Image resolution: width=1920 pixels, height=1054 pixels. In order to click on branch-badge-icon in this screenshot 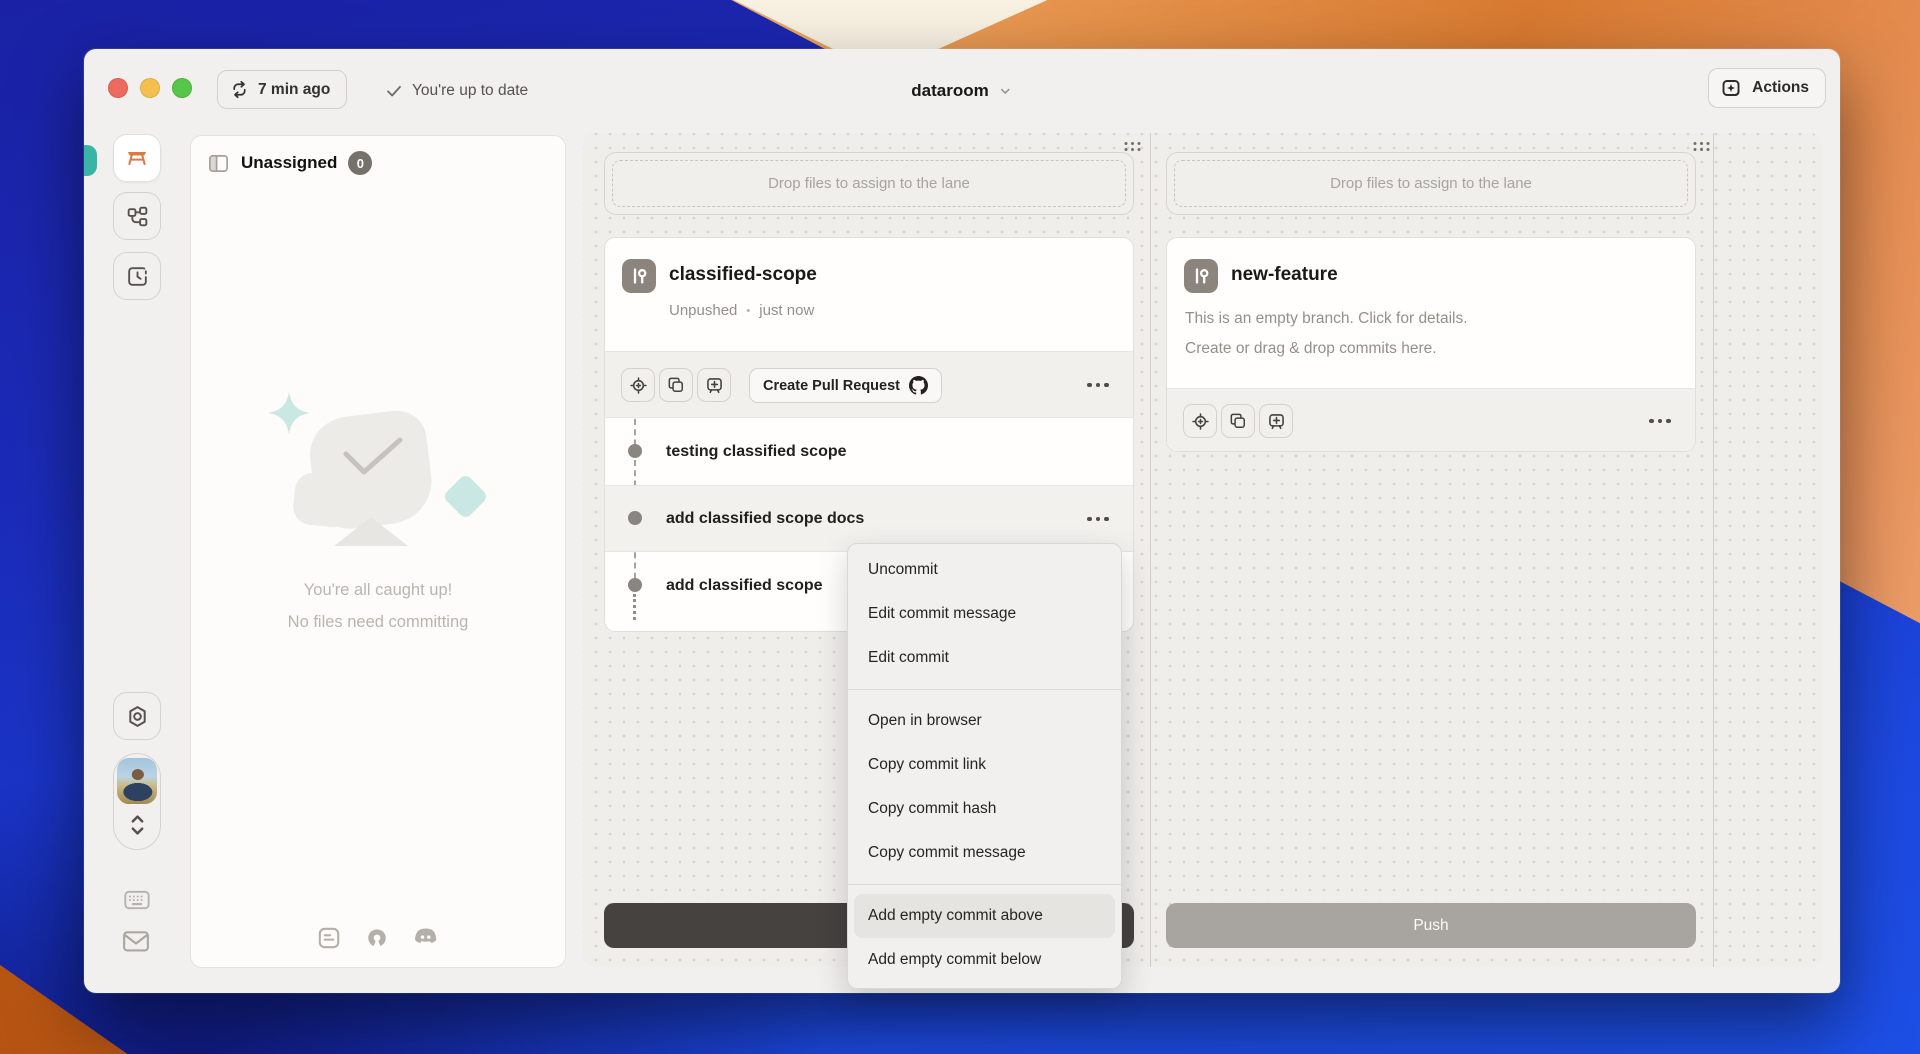, I will do `click(1201, 276)`.